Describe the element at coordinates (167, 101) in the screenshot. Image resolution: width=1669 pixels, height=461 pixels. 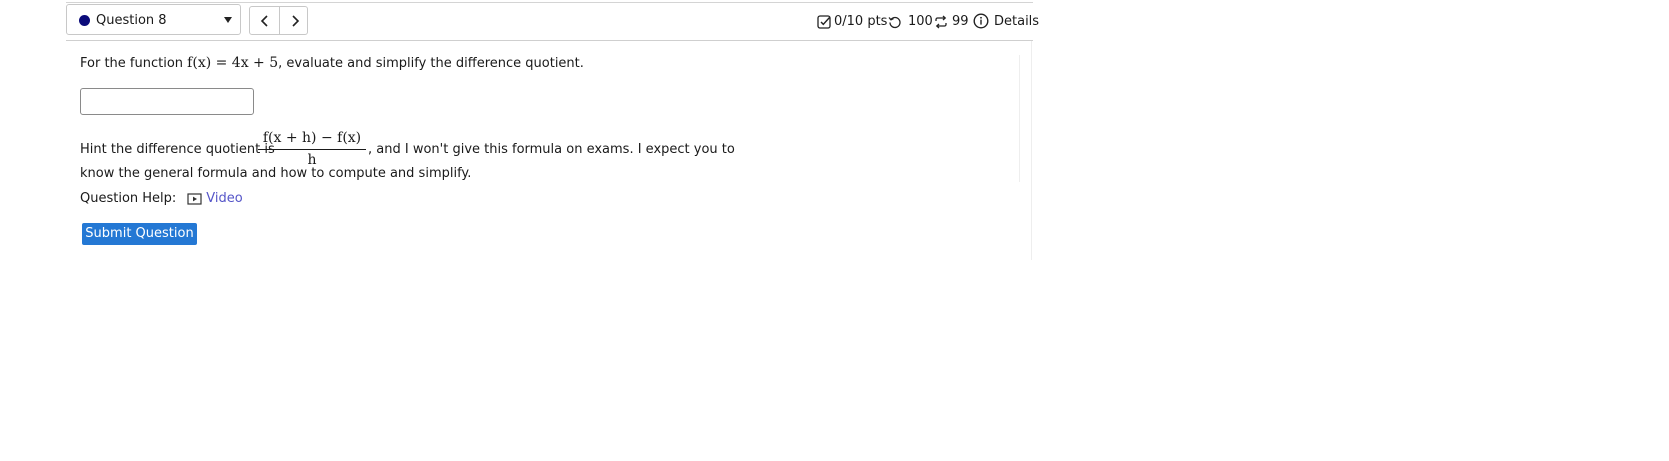
I see `answer-input` at that location.